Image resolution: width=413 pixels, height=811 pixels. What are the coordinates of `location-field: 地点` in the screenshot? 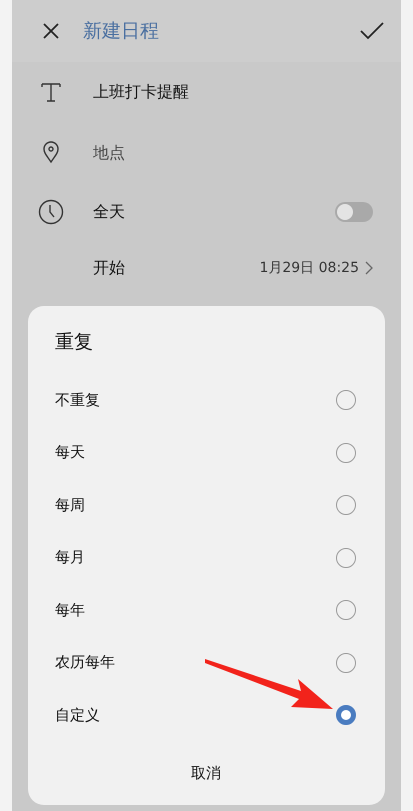 It's located at (153, 152).